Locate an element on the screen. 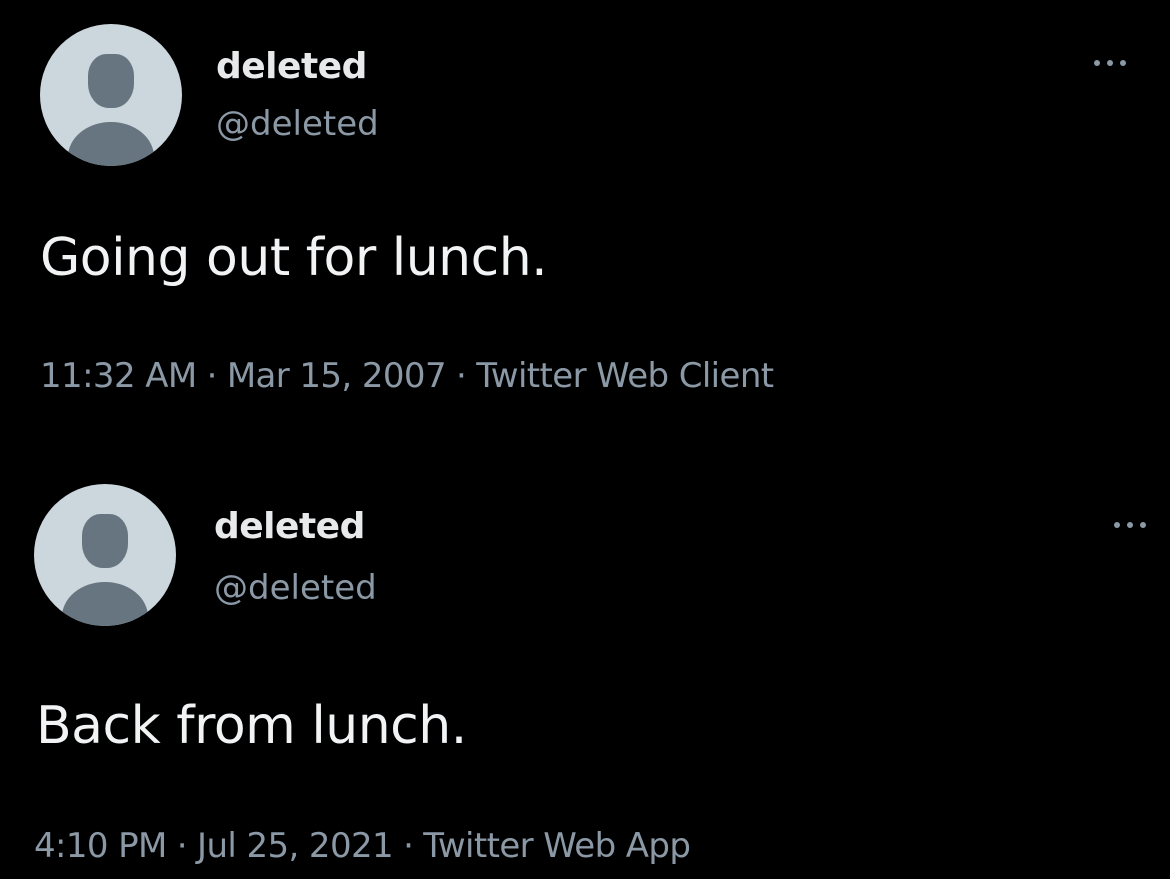 The height and width of the screenshot is (879, 1170). tweet-metadata: 4:10 PM · Jul 25, 2021 · Twitter Web App is located at coordinates (362, 846).